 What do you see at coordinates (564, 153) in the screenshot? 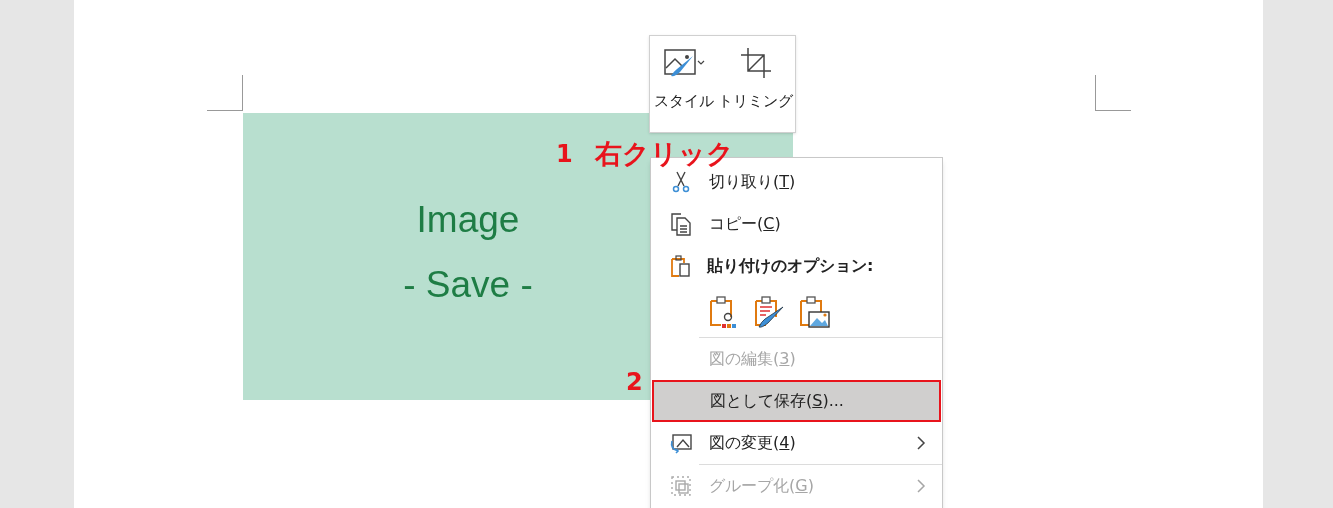
I see `step-number: 1` at bounding box center [564, 153].